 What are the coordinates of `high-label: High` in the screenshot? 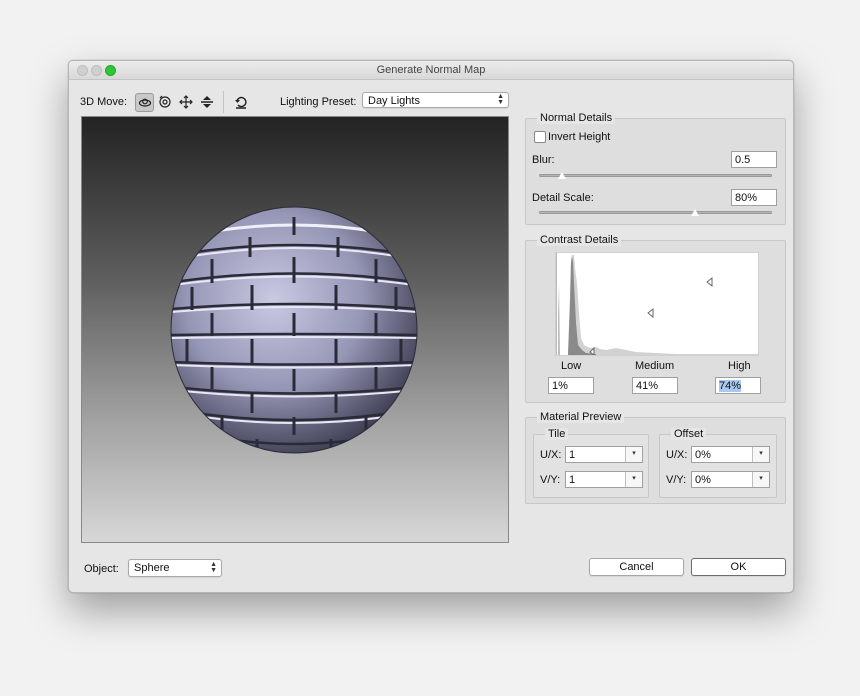 It's located at (739, 366).